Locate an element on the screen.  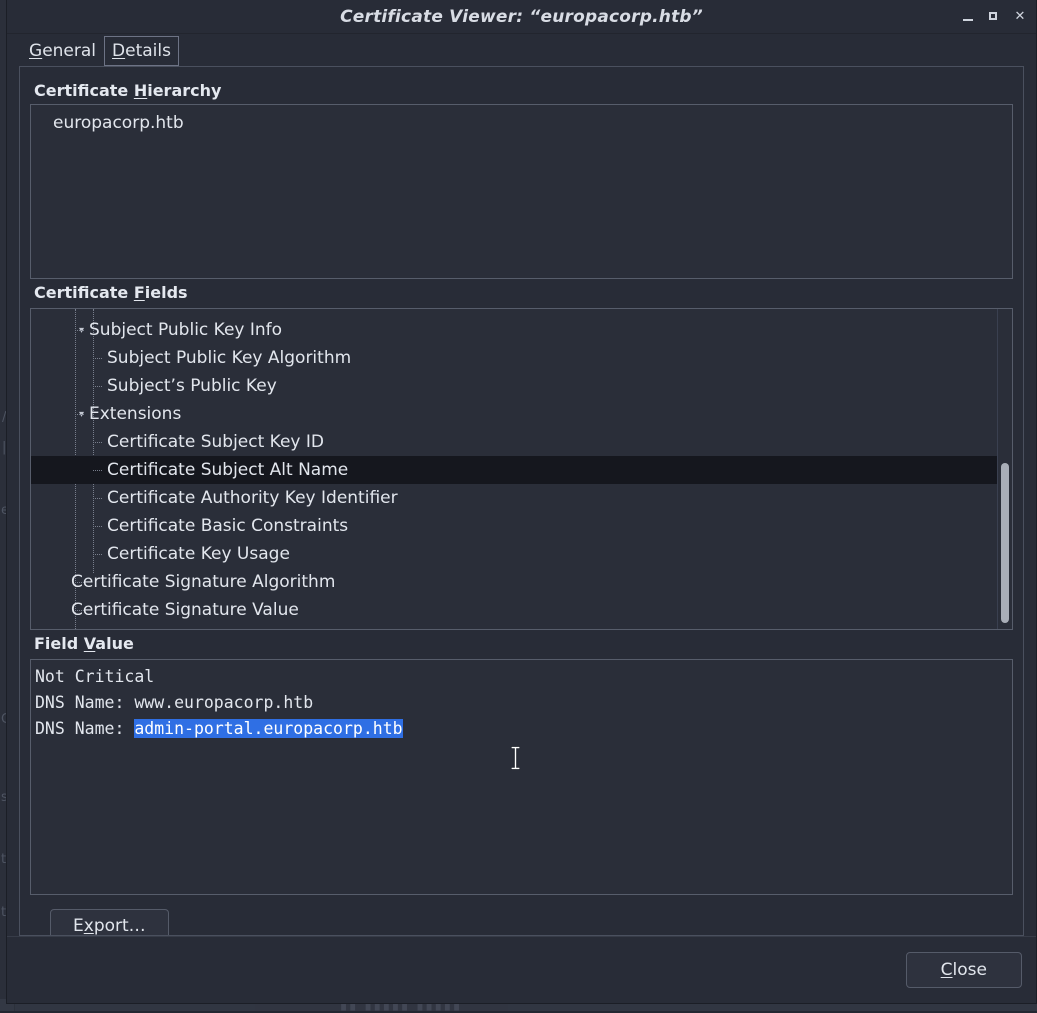
field-value-line: DNS Name: www.europacorp.htb is located at coordinates (523, 703).